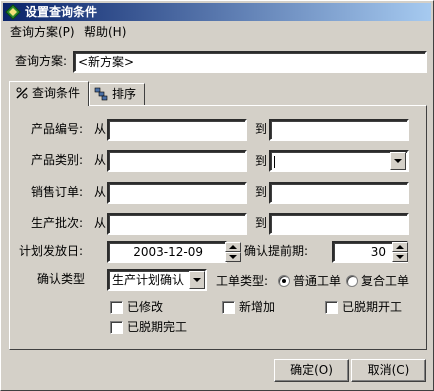  Describe the element at coordinates (145, 307) in the screenshot. I see `modified-label: 已修改` at that location.